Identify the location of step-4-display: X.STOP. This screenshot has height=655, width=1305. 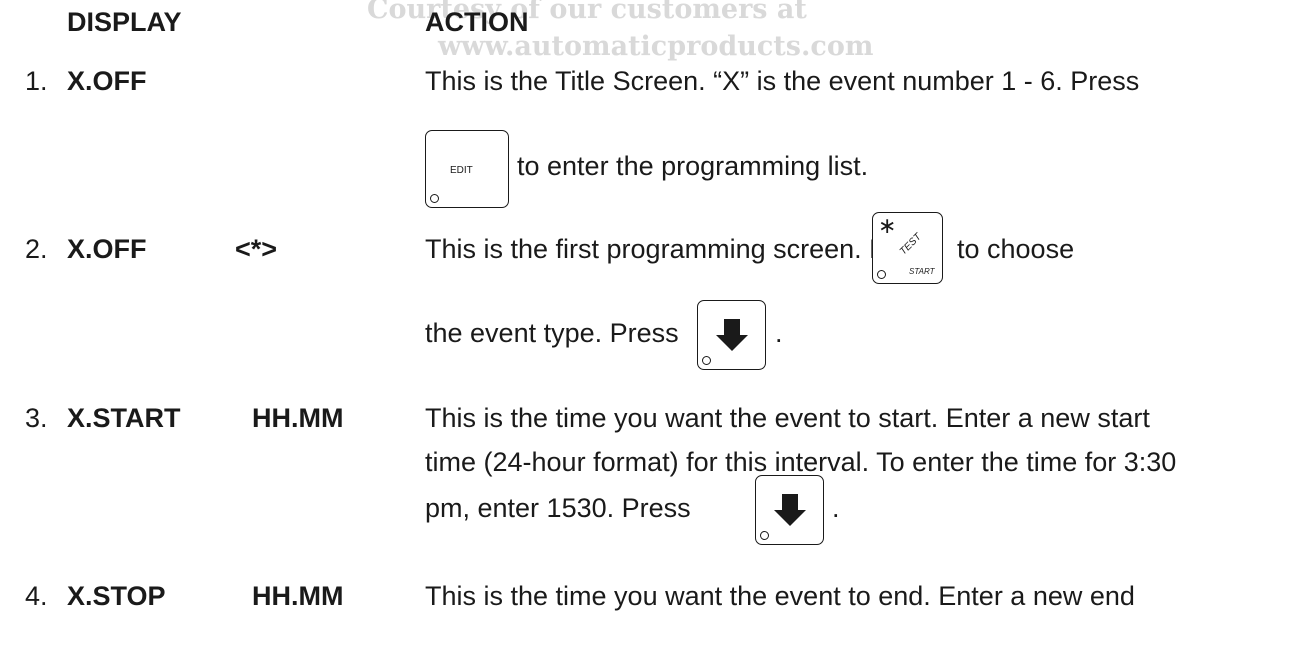
(116, 596).